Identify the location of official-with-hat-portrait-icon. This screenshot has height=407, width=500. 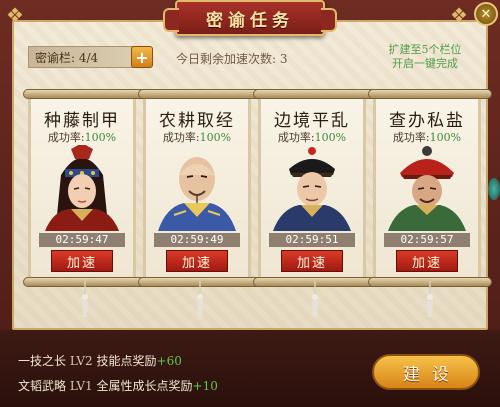
(312, 189).